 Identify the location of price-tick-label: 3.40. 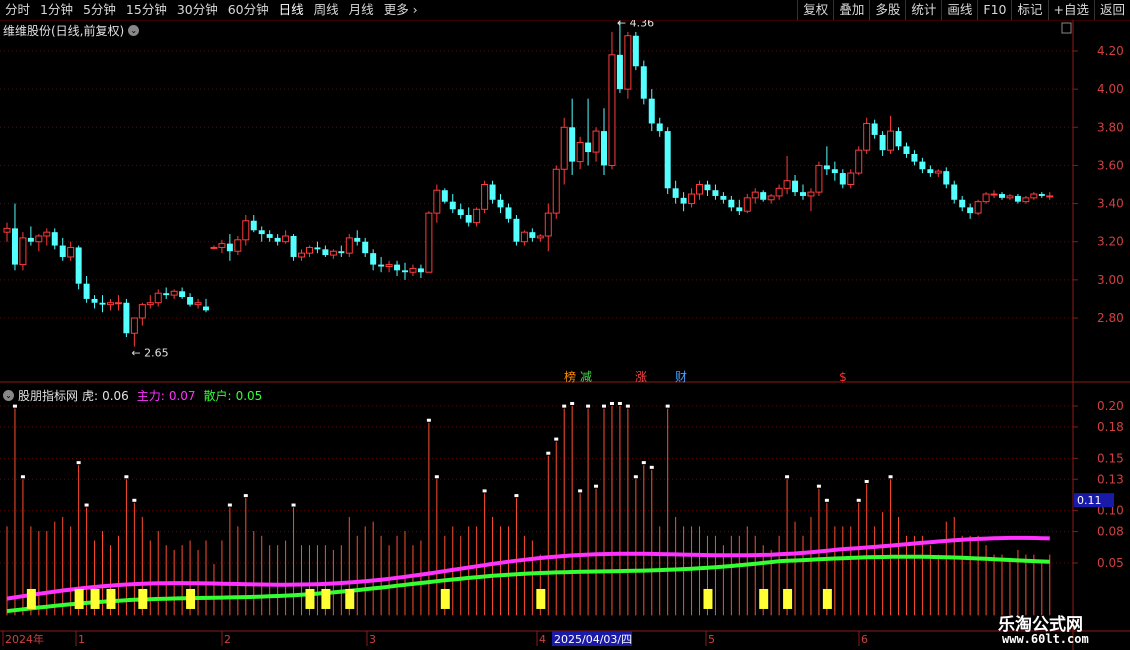
(1110, 204).